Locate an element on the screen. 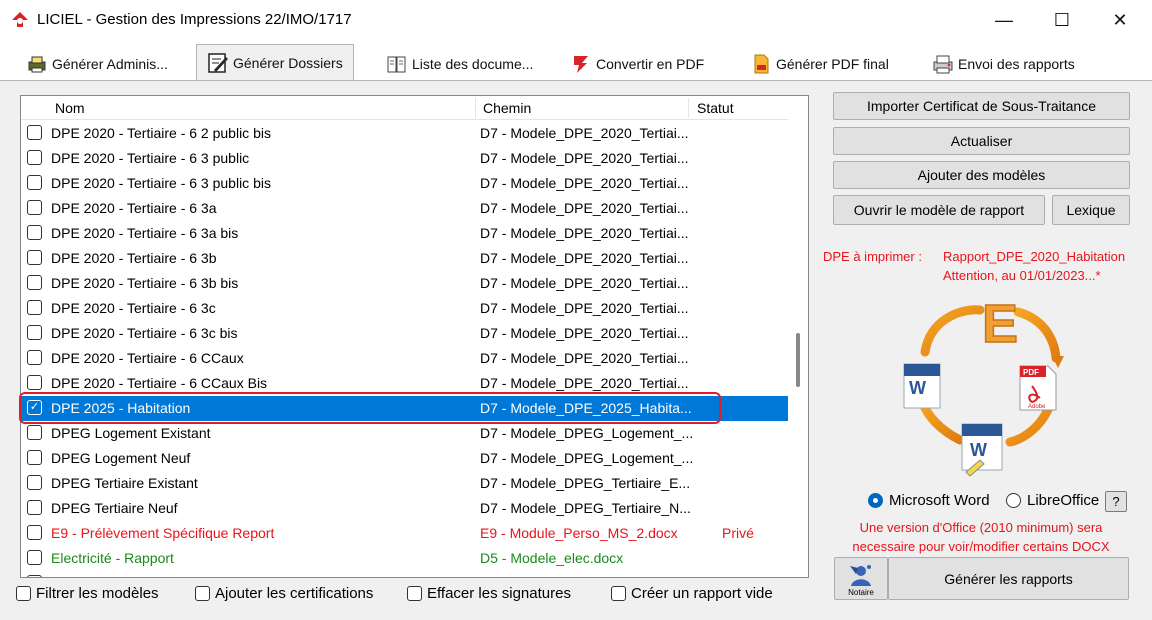  word-document-left: W is located at coordinates (922, 386).